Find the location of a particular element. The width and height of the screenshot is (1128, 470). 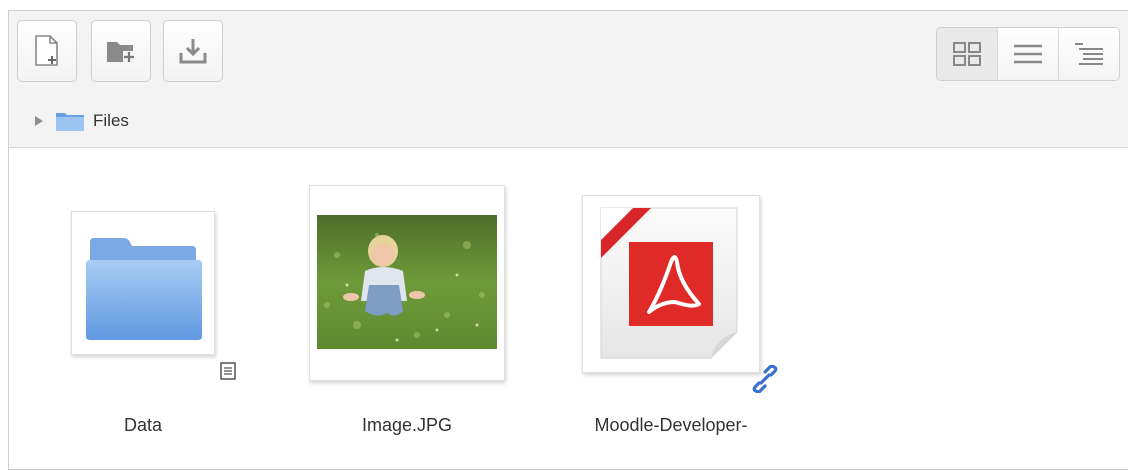

download-button is located at coordinates (193, 51).